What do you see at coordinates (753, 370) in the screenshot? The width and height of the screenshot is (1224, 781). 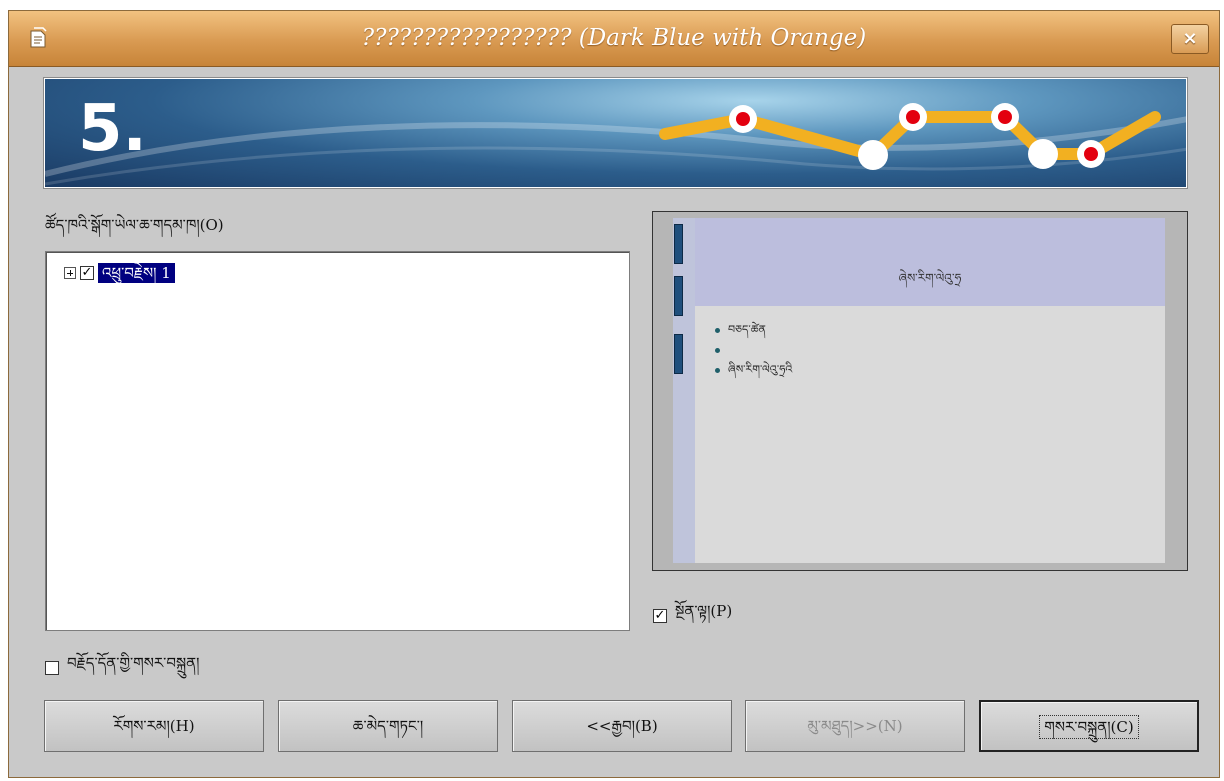 I see `slide-bullet: ཞིས་རིག་ལེའུ་ཧྲའི` at bounding box center [753, 370].